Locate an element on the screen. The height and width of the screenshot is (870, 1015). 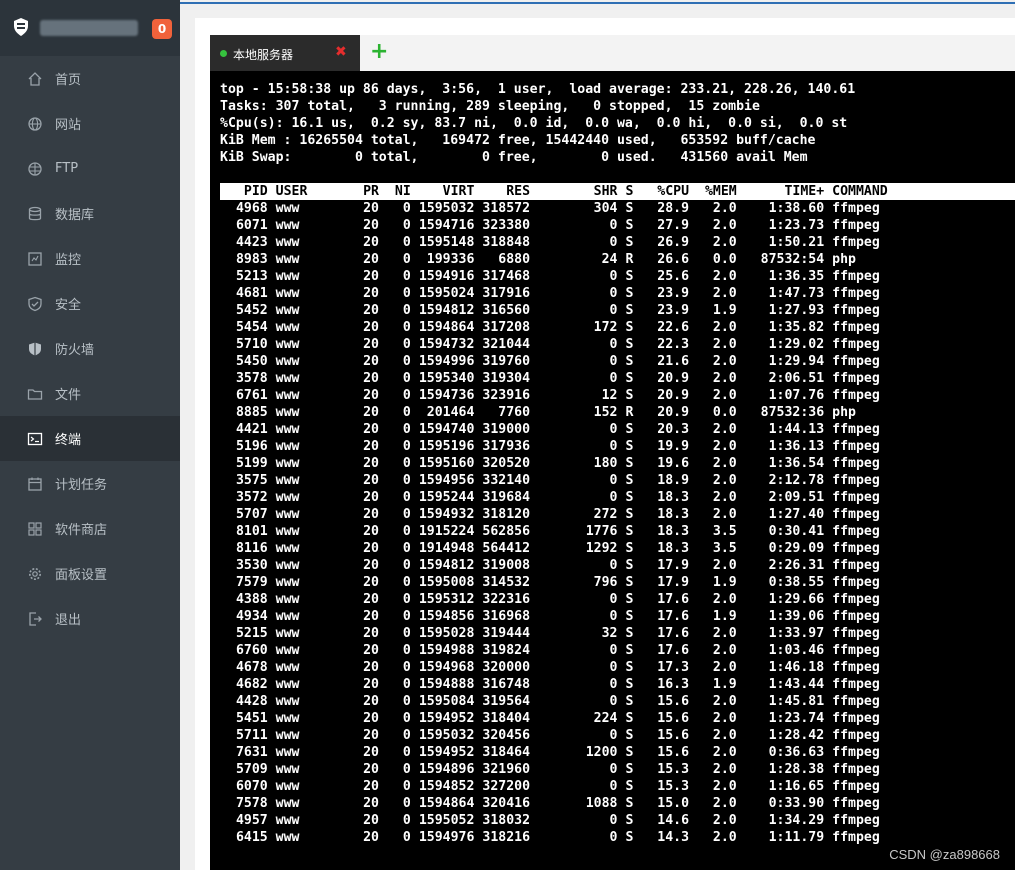
process-cell: 1:29.94 is located at coordinates (796, 361).